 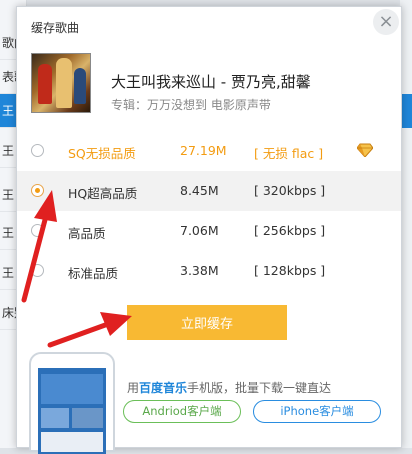 I want to click on vip-diamond-icon, so click(x=365, y=150).